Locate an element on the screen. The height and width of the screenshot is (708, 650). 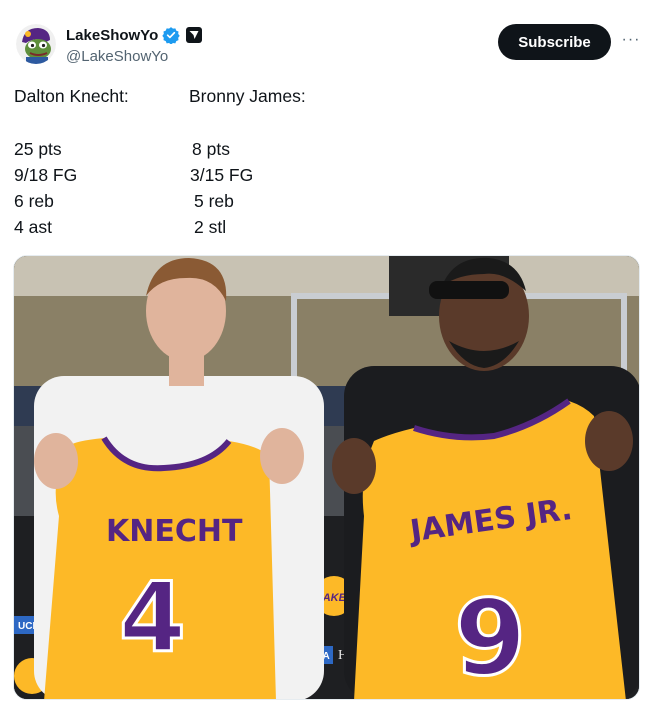
user-handle: @LakeShowYo is located at coordinates (117, 56).